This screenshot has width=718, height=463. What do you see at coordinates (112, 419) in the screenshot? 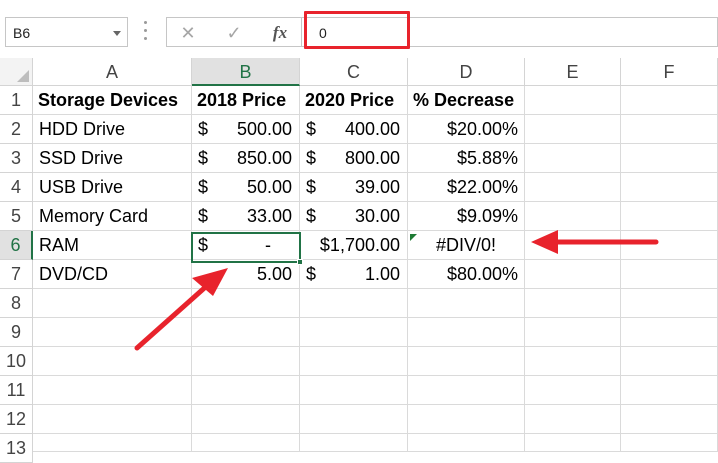
I see `cell-a12` at bounding box center [112, 419].